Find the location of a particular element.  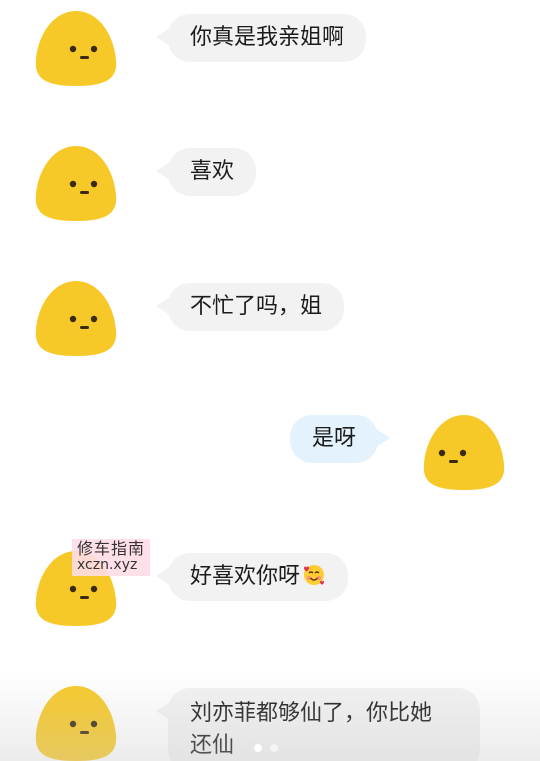

carousel-dot is located at coordinates (274, 748).